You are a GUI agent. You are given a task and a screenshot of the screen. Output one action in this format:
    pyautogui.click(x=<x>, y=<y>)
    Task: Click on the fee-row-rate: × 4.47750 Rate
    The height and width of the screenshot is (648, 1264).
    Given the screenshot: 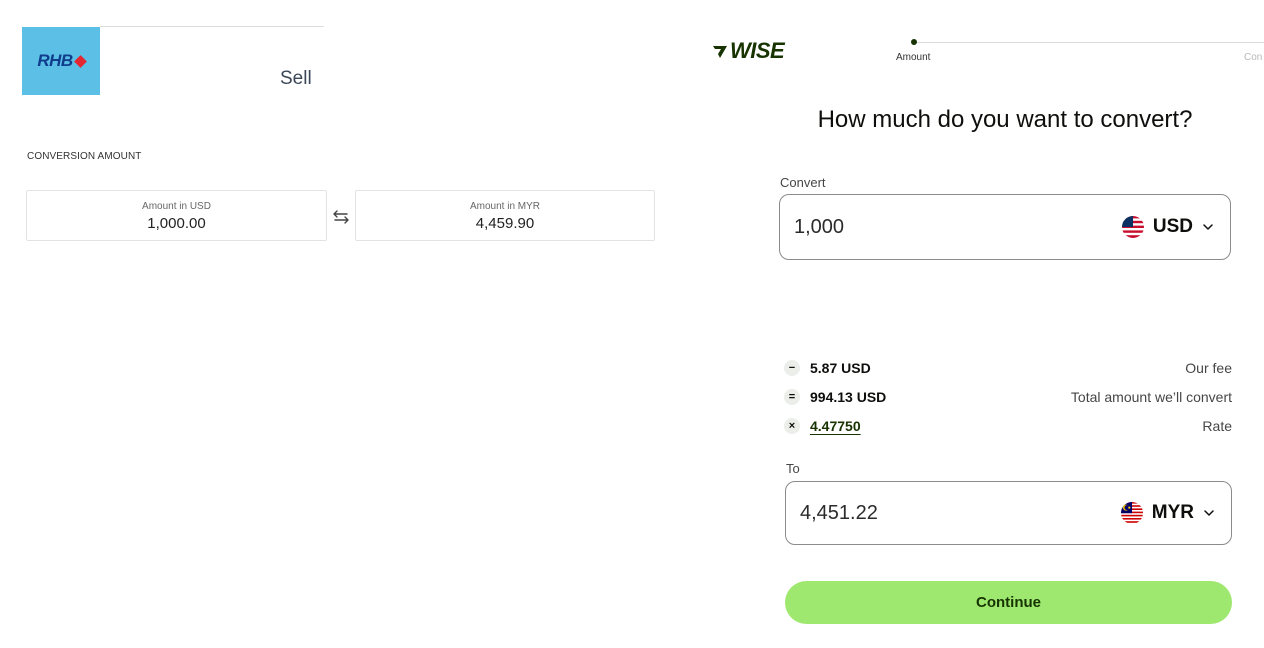 What is the action you would take?
    pyautogui.click(x=1008, y=426)
    